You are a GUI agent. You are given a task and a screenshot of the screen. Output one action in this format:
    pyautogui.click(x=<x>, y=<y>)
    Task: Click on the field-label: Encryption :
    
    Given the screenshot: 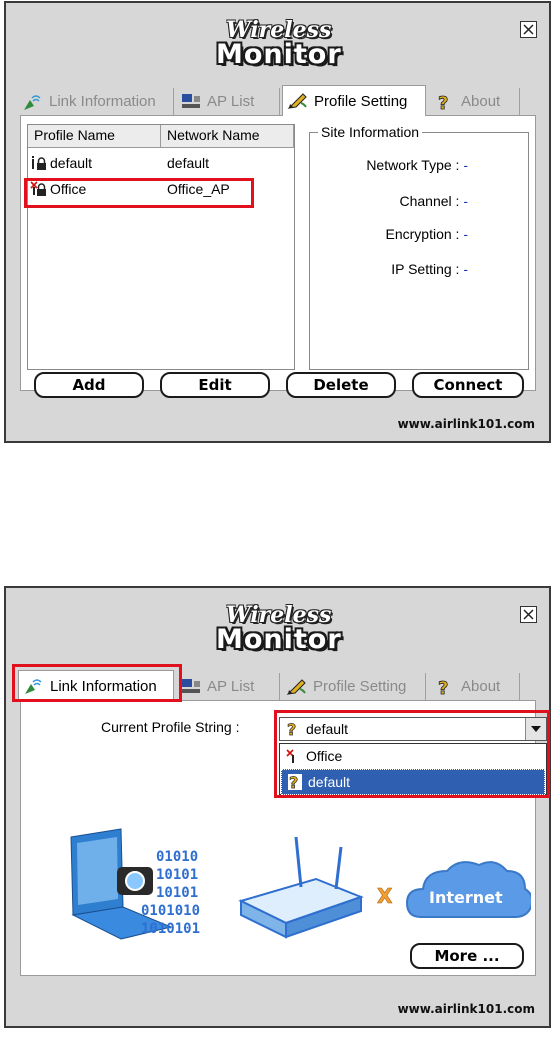 What is the action you would take?
    pyautogui.click(x=422, y=234)
    